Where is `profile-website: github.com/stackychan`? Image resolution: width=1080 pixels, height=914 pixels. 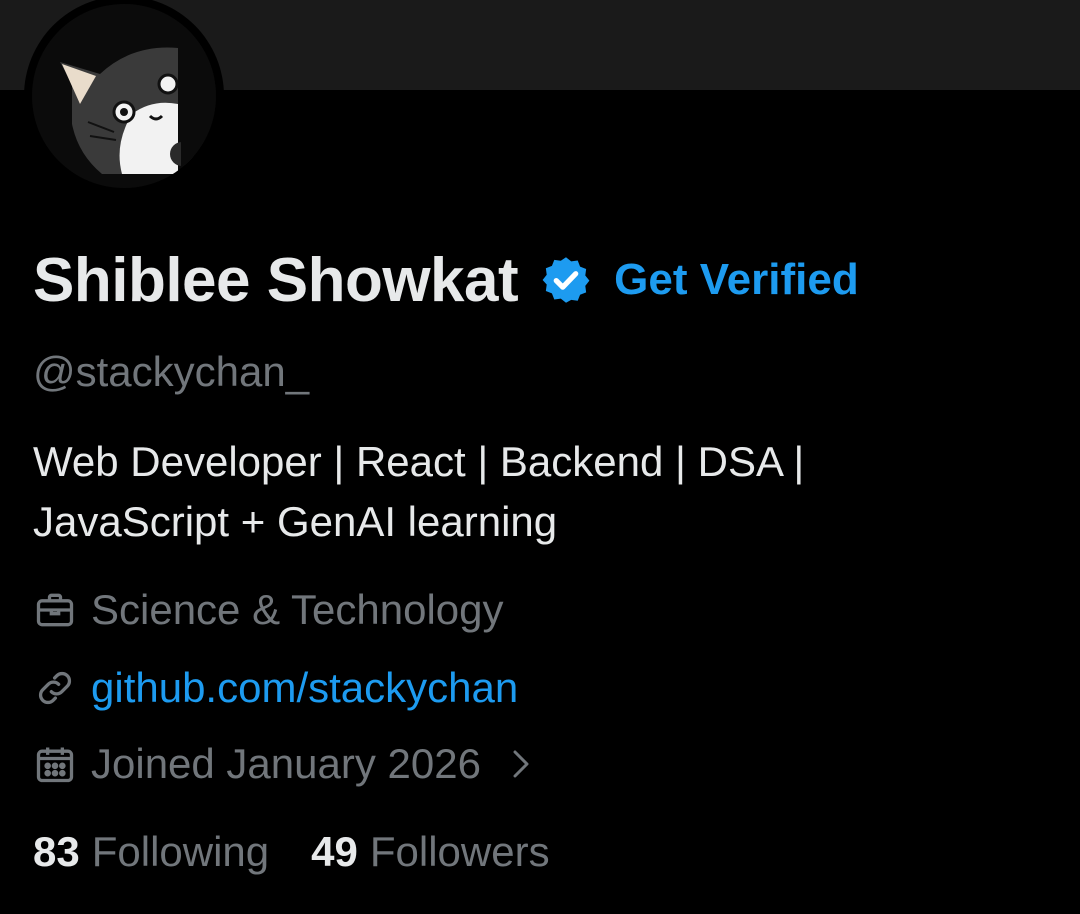 profile-website: github.com/stackychan is located at coordinates (275, 688).